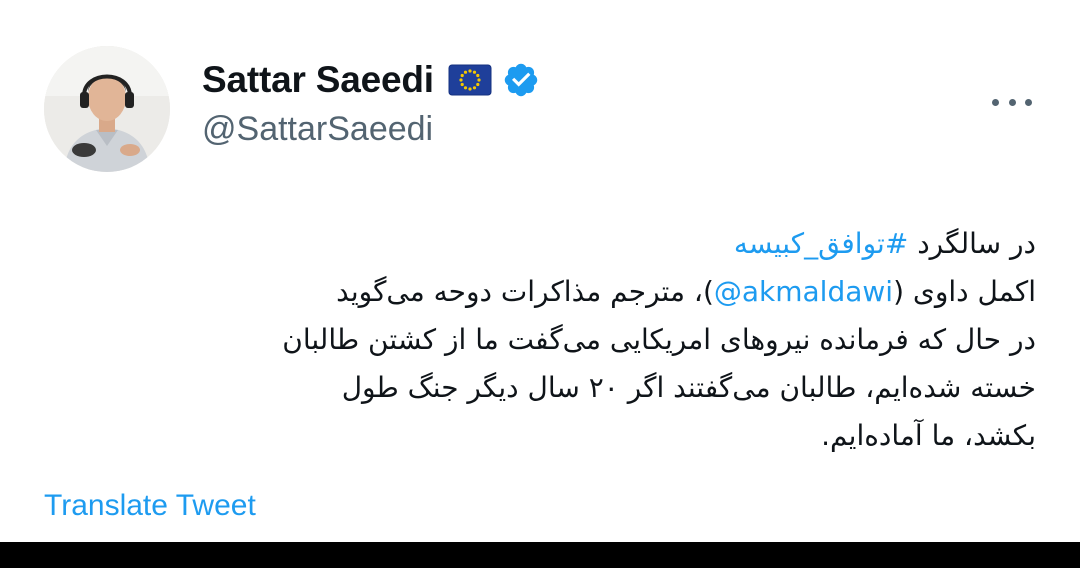  Describe the element at coordinates (803, 291) in the screenshot. I see `mention-link: @akmaldawi` at that location.